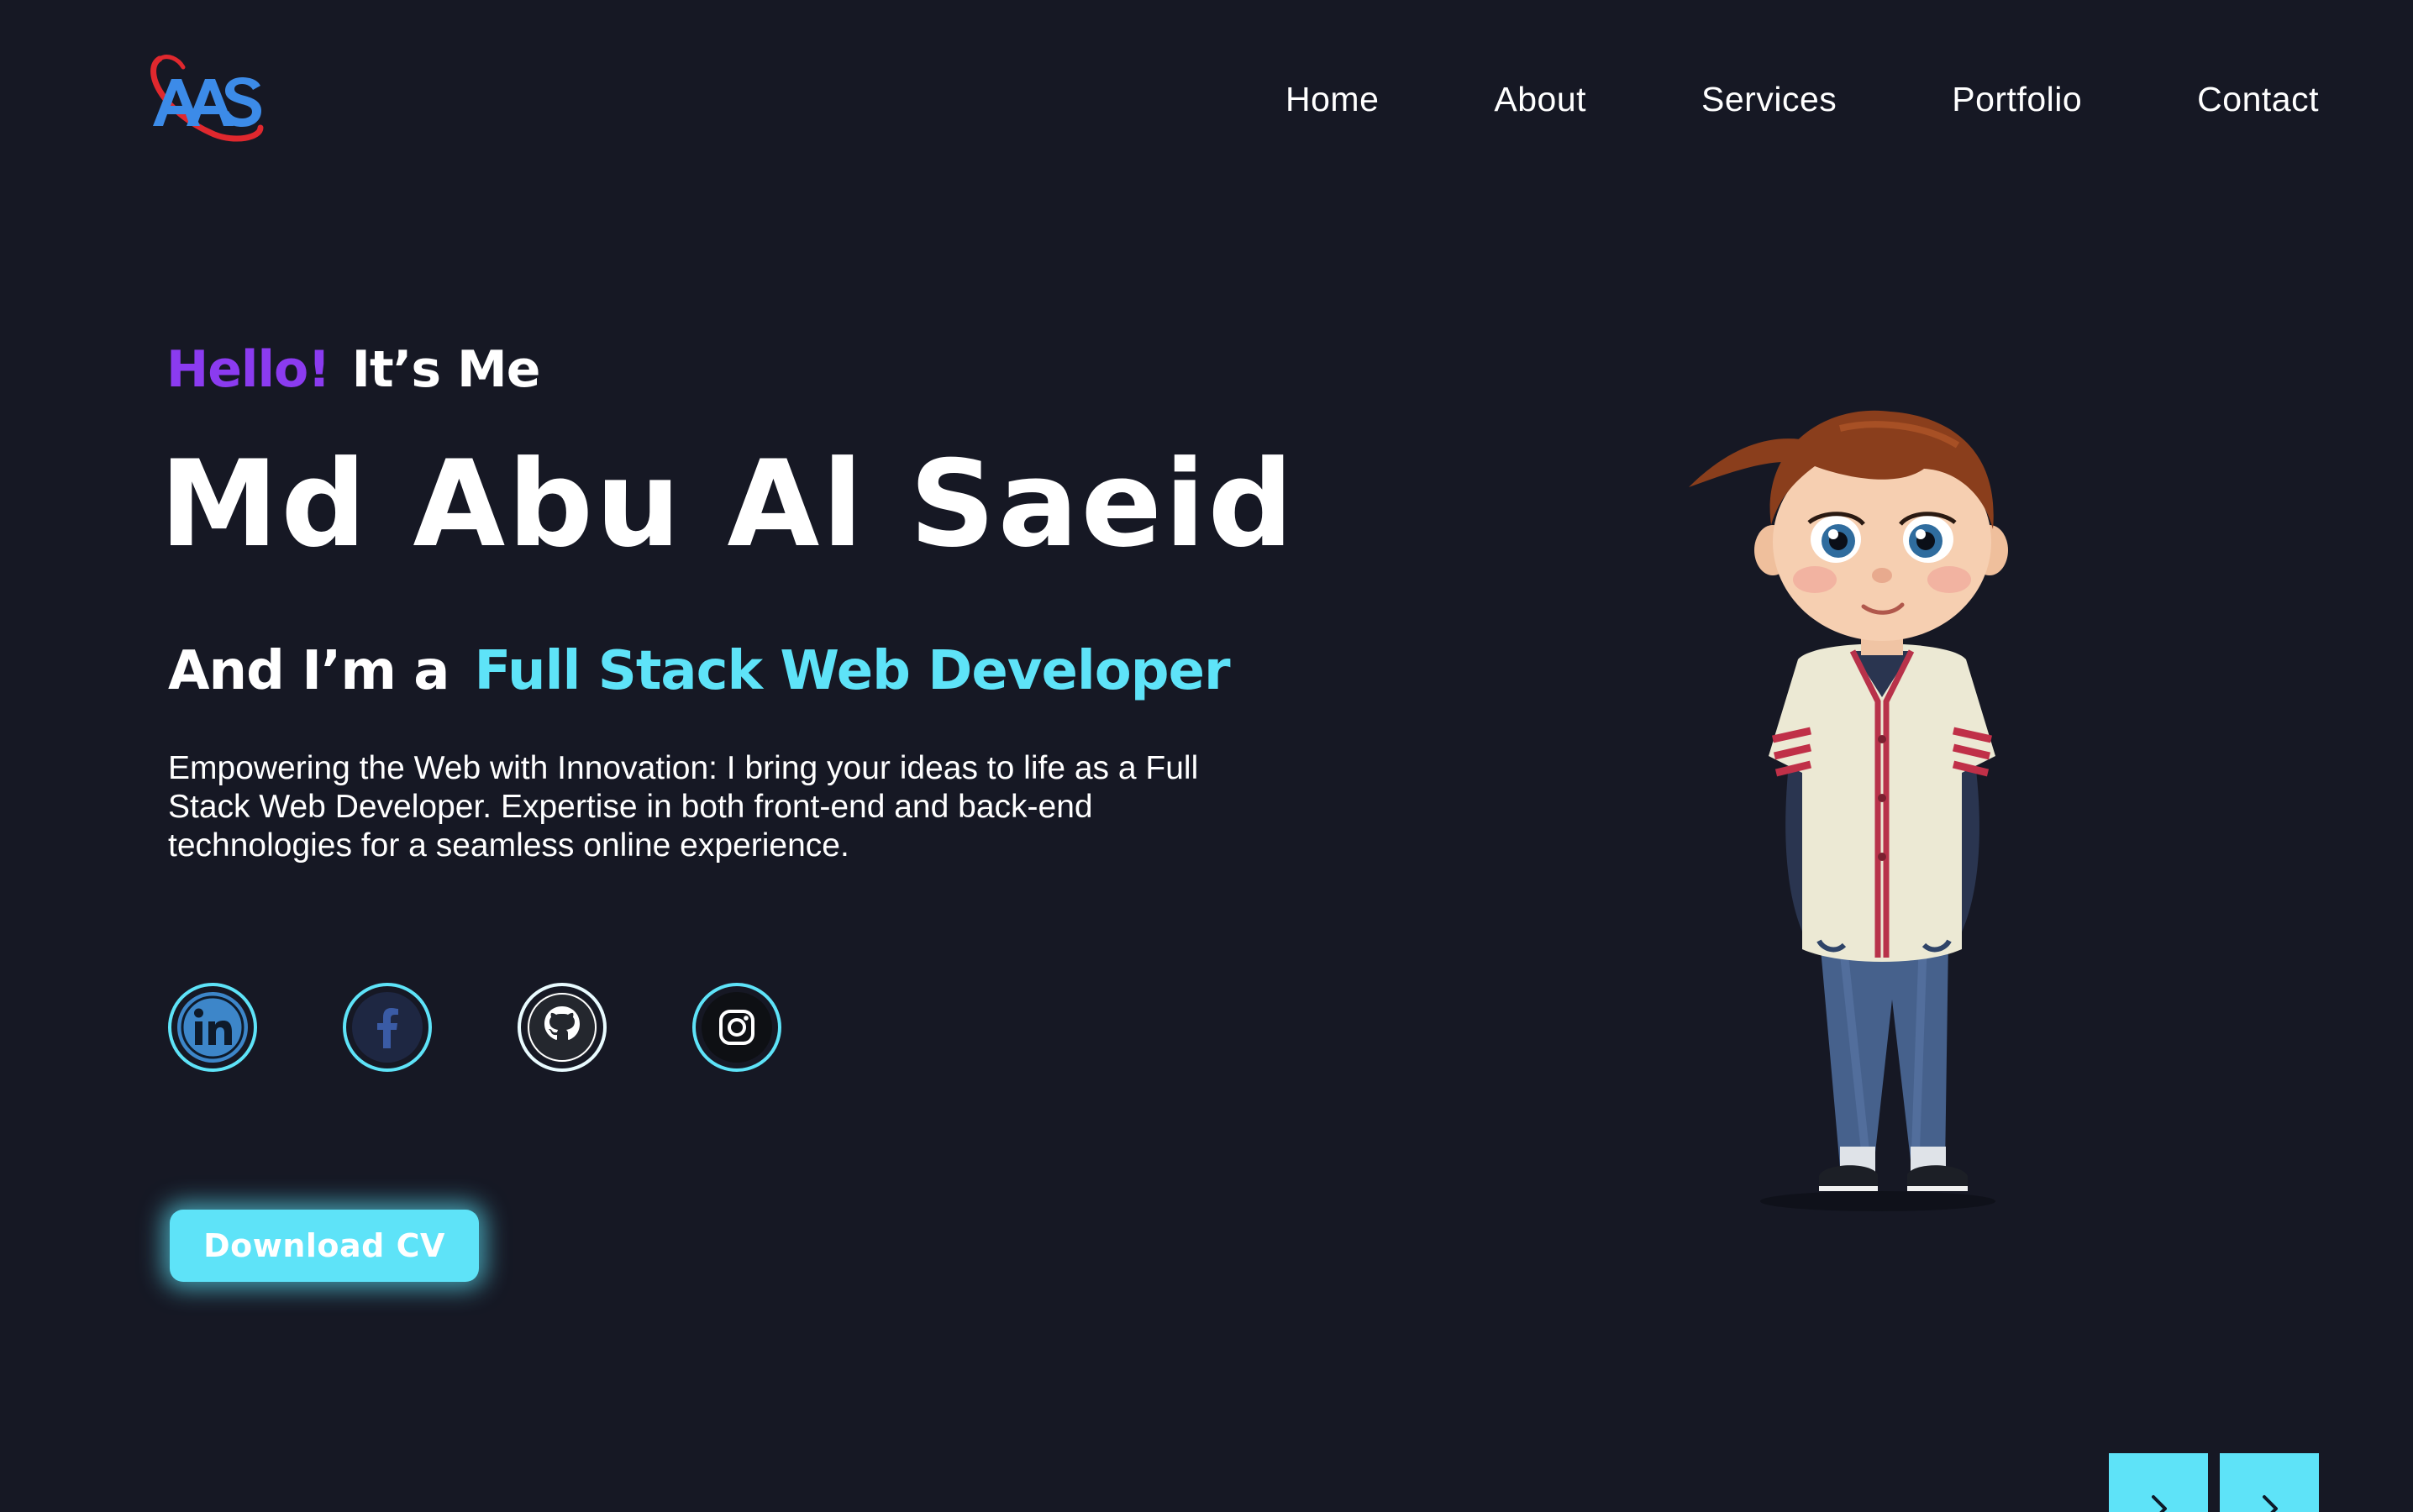  I want to click on logo-mark-icon, so click(207, 98).